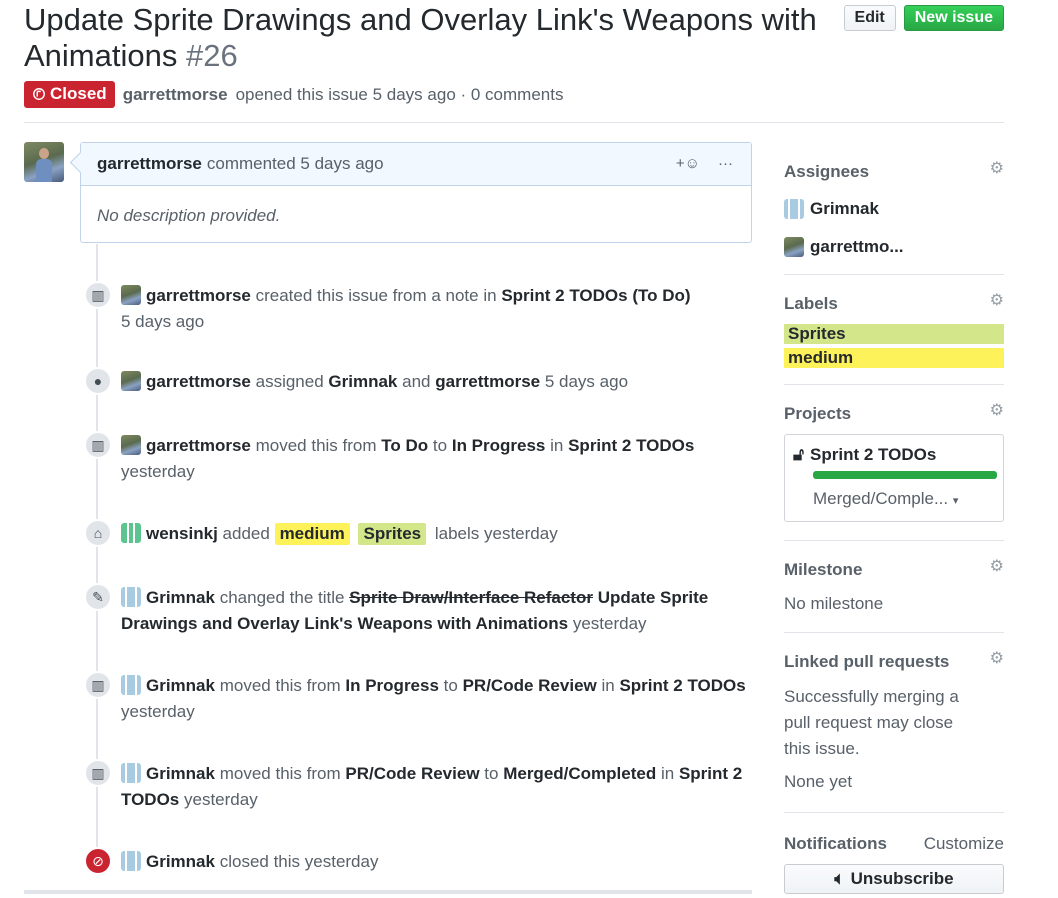 This screenshot has height=898, width=1058. Describe the element at coordinates (867, 661) in the screenshot. I see `linked-prs-heading: Linked pull requests` at that location.